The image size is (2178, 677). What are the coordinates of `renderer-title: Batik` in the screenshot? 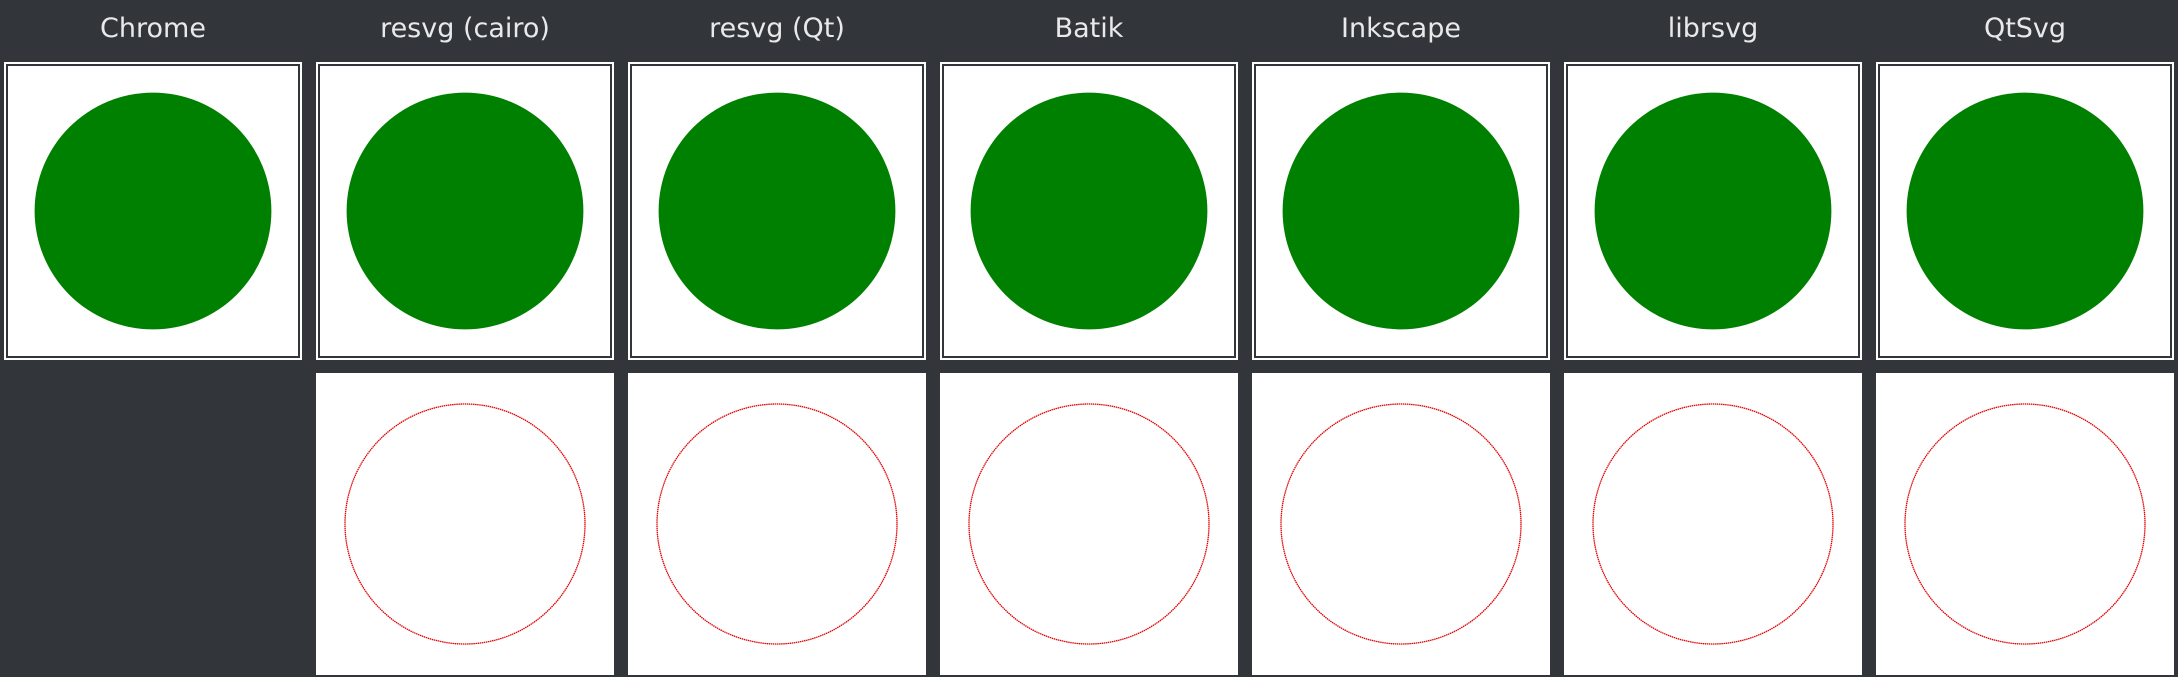 It's located at (1089, 28).